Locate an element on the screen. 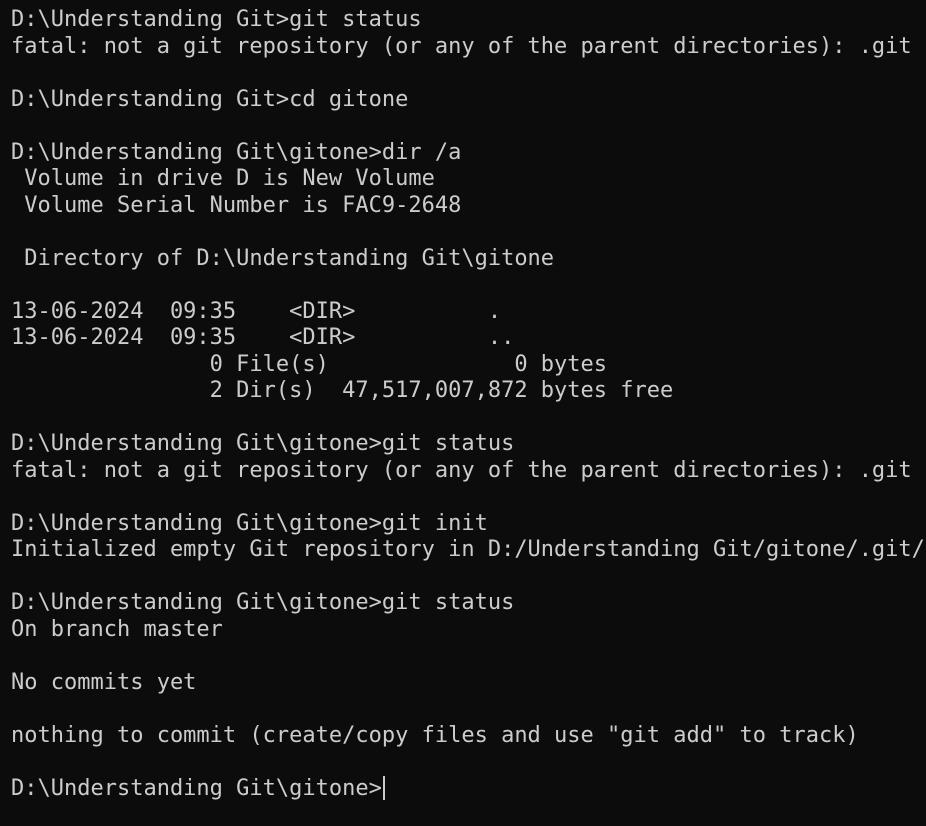 The image size is (926, 826). terminal-line: D:\Understanding Git\gitone>git init is located at coordinates (249, 523).